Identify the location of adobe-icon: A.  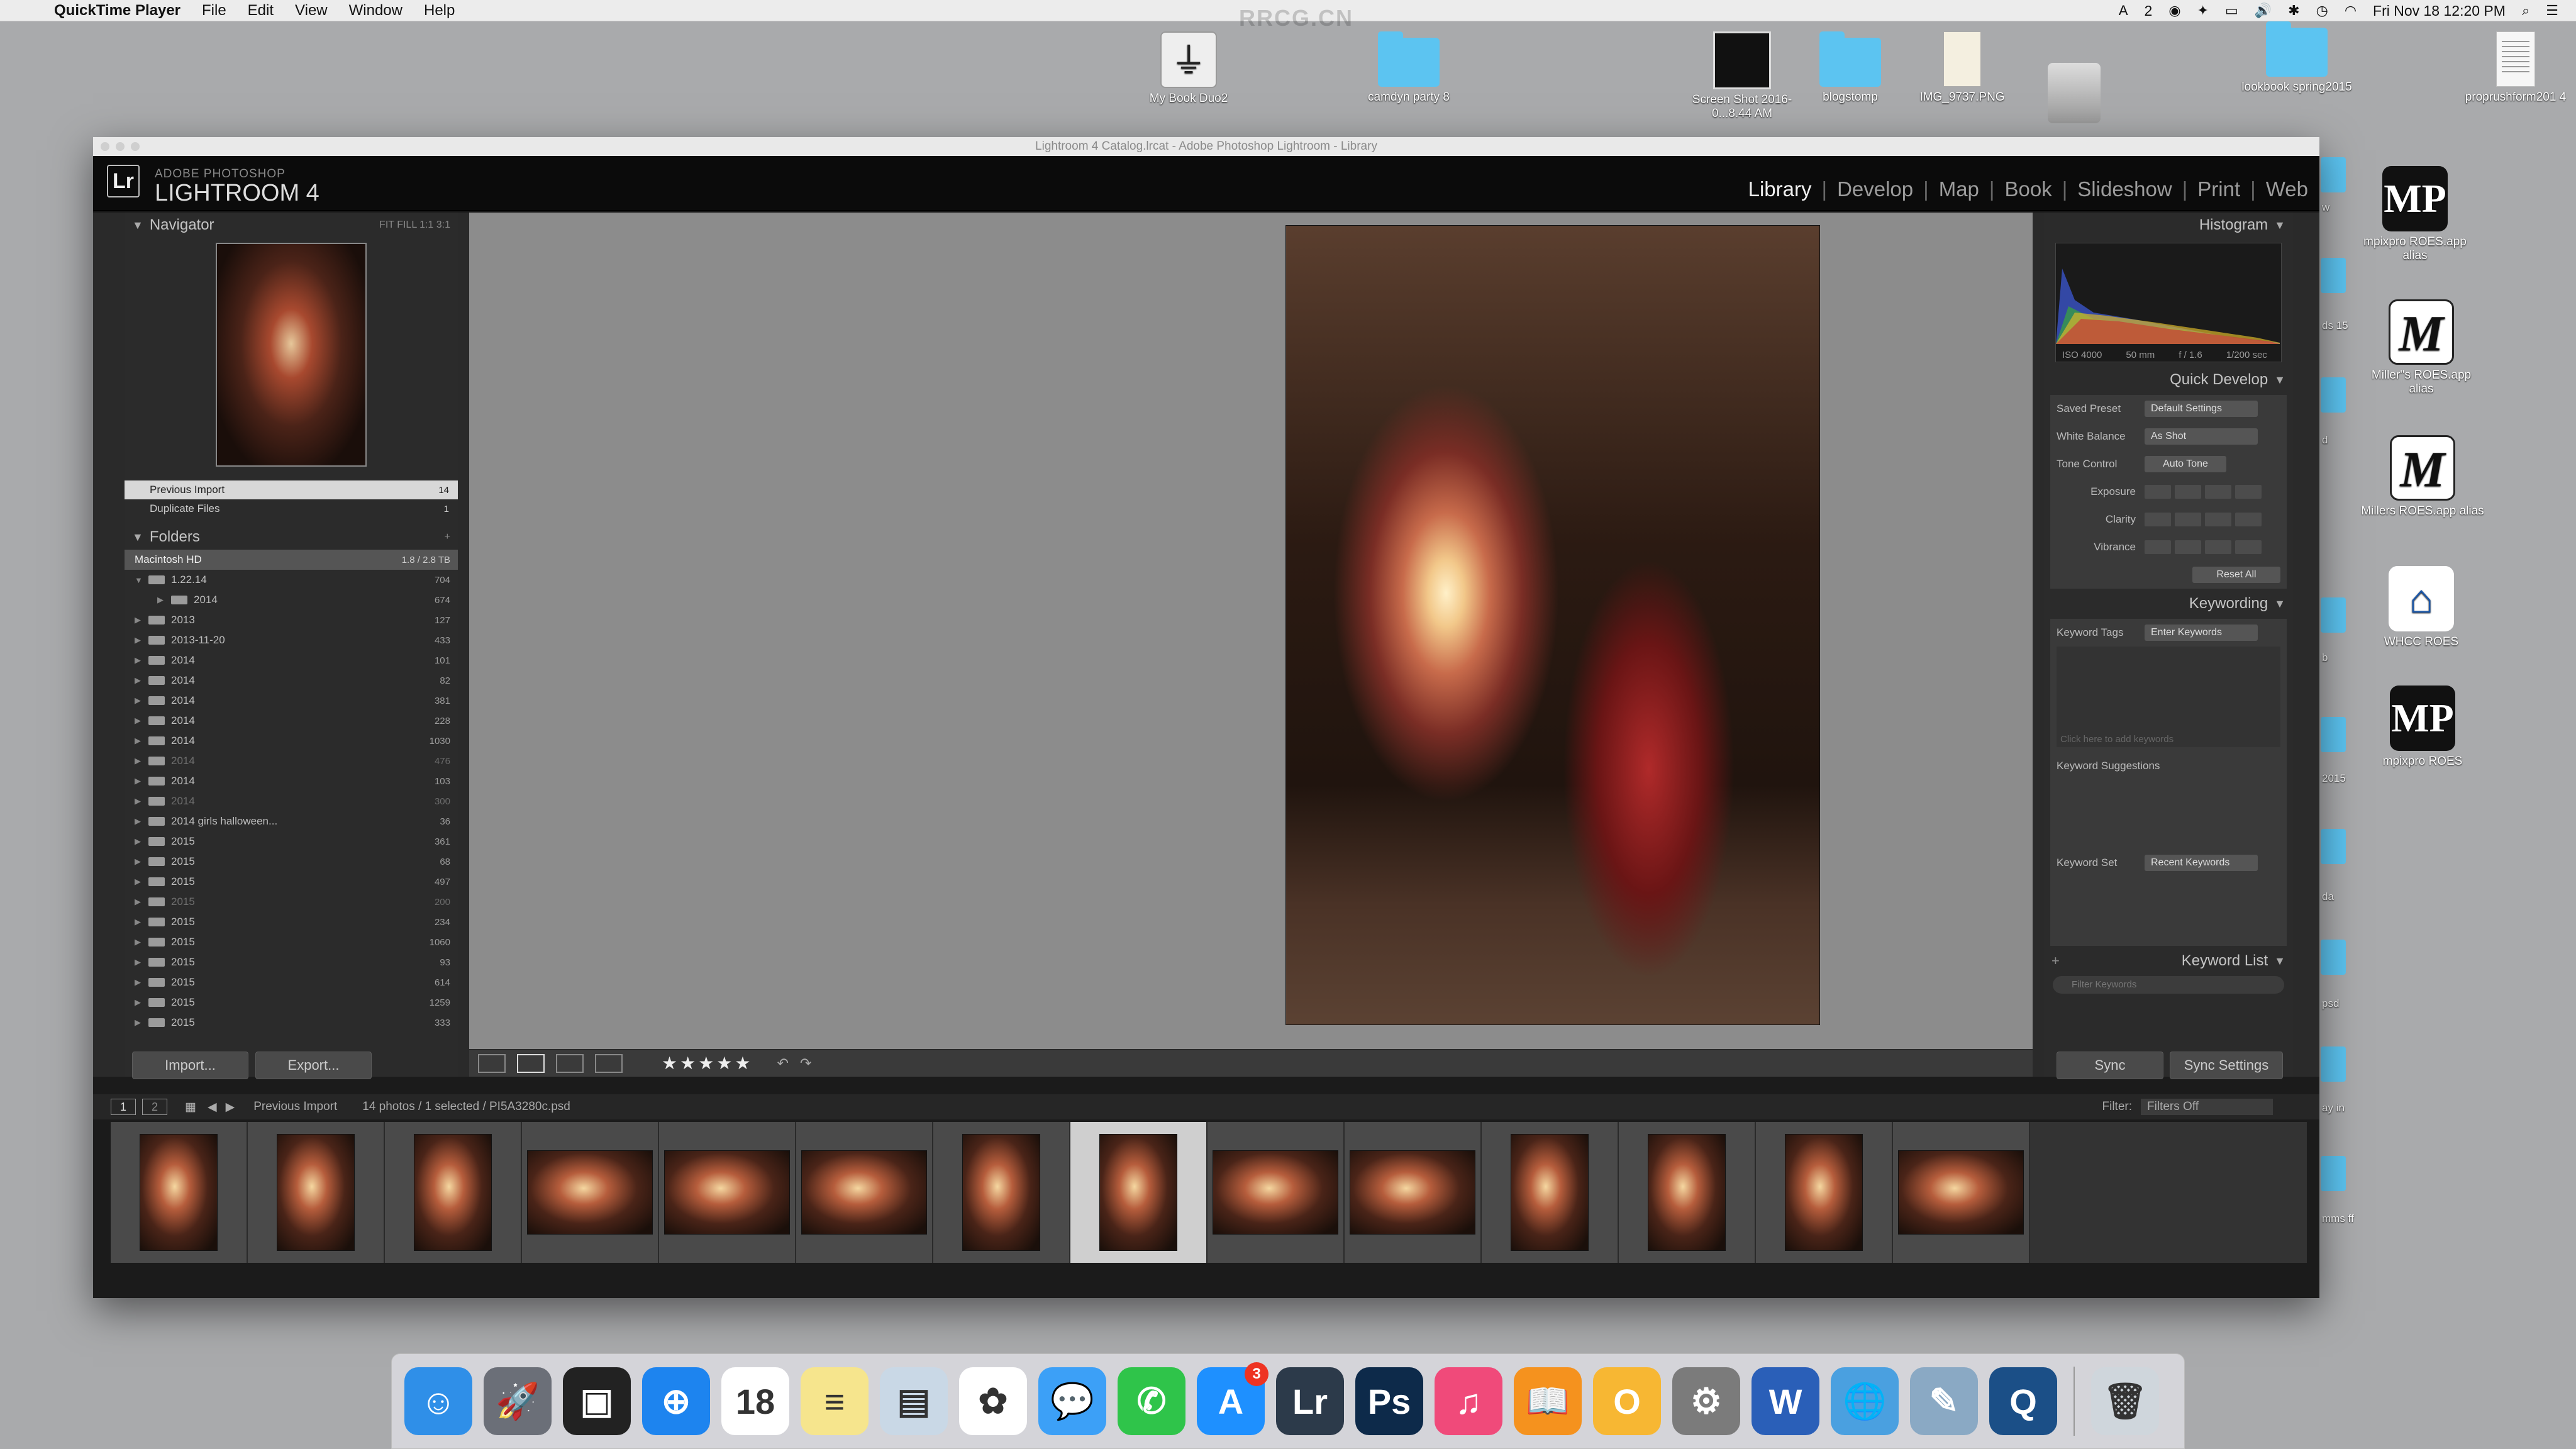
(2123, 11).